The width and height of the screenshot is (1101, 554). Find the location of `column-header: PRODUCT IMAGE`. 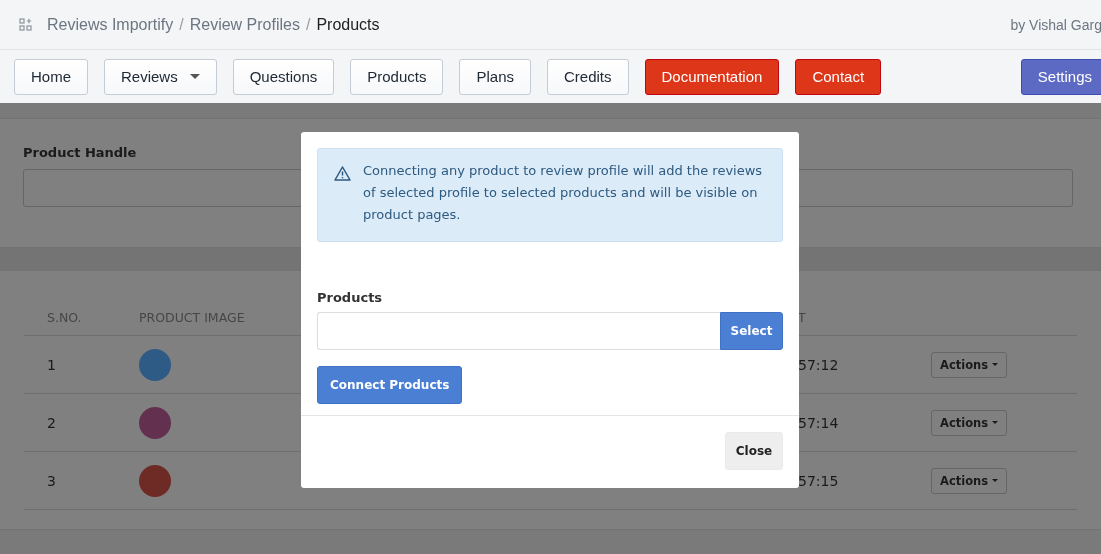

column-header: PRODUCT IMAGE is located at coordinates (192, 317).